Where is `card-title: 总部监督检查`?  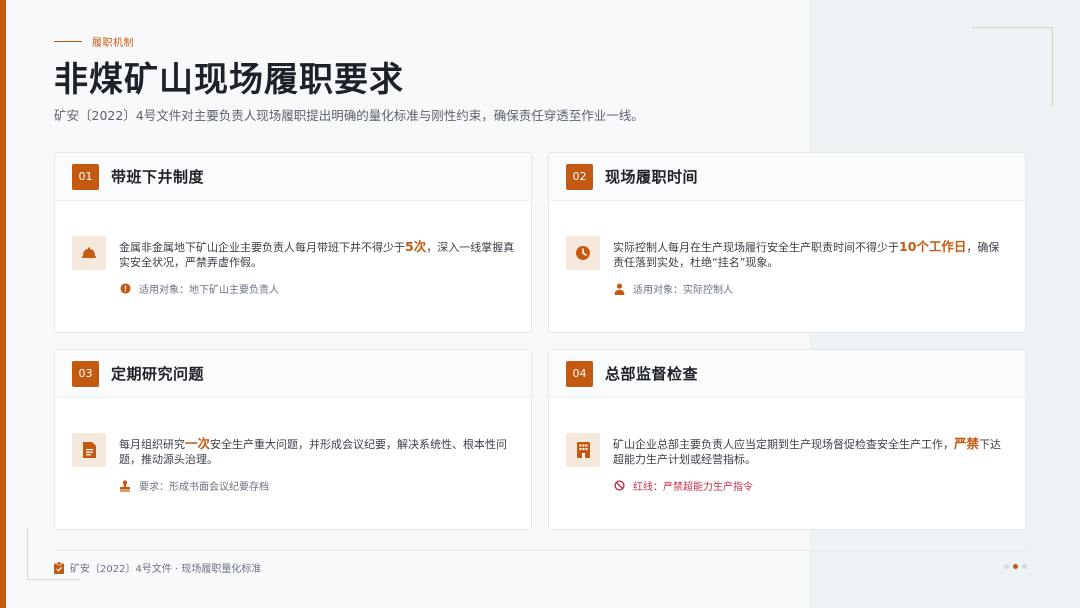 card-title: 总部监督检查 is located at coordinates (652, 374).